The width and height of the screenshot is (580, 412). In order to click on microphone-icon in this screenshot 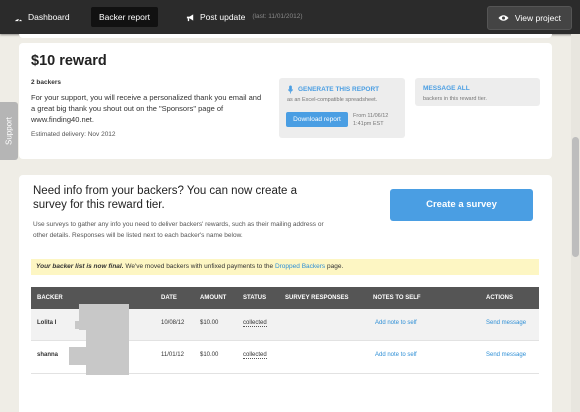, I will do `click(290, 89)`.